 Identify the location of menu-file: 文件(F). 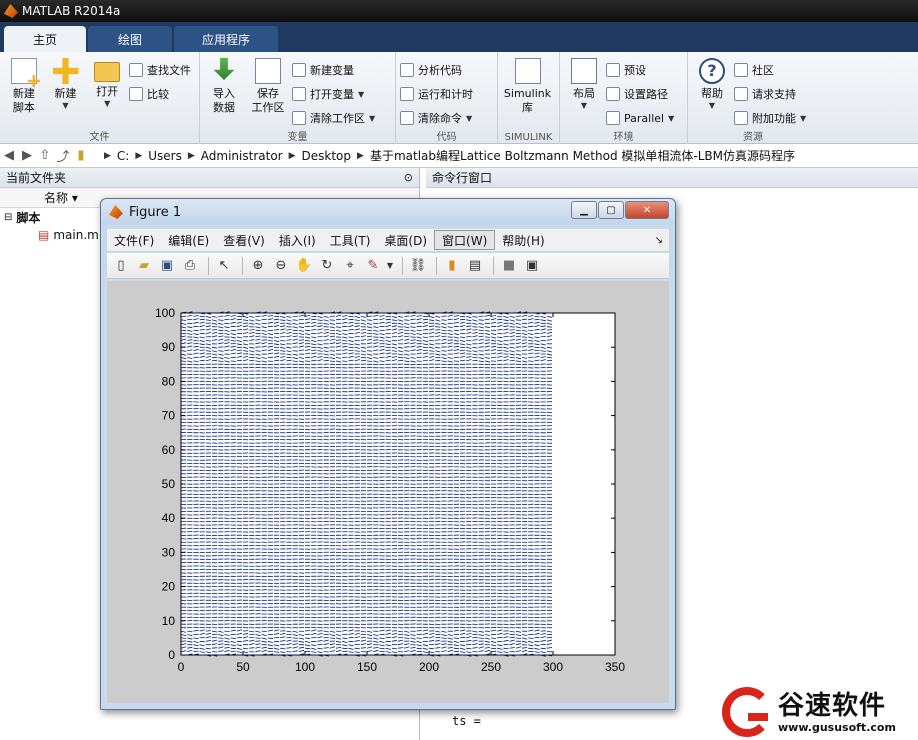
(134, 240).